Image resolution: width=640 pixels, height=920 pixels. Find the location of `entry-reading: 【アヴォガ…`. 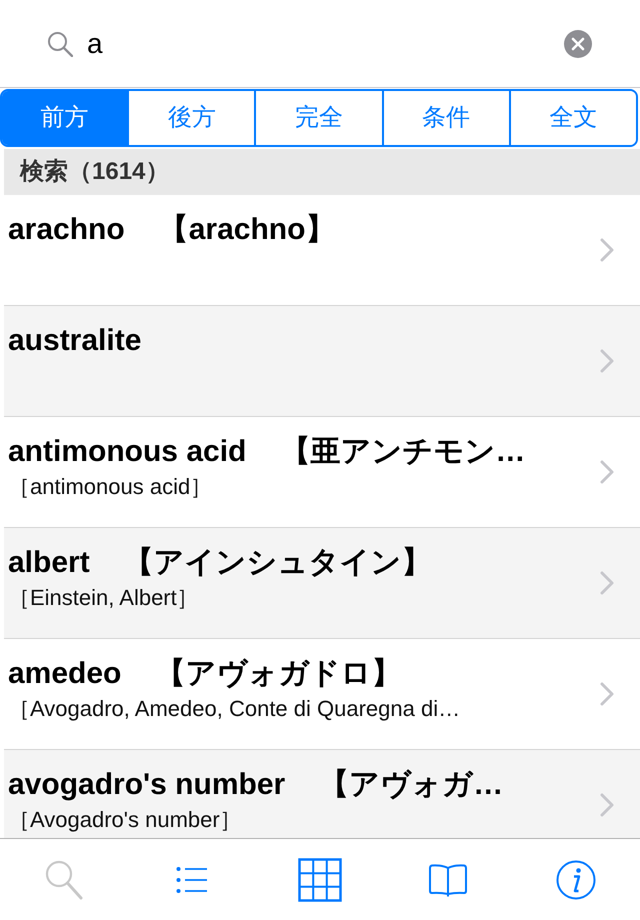

entry-reading: 【アヴォガ… is located at coordinates (411, 785).